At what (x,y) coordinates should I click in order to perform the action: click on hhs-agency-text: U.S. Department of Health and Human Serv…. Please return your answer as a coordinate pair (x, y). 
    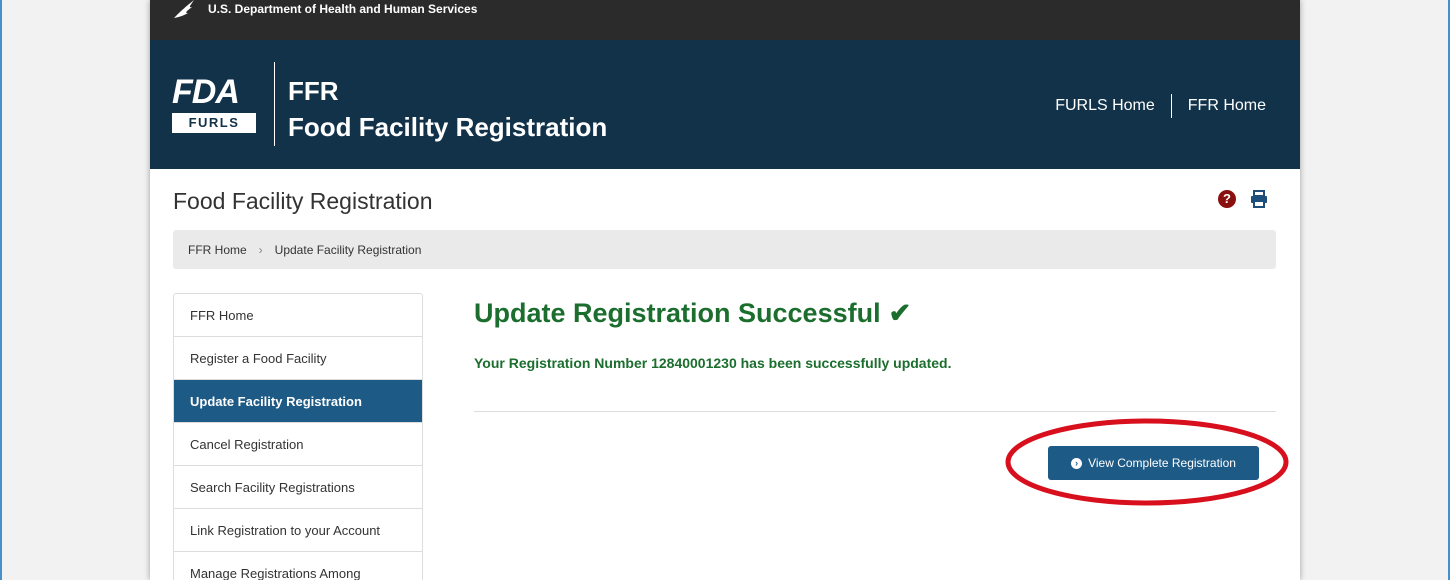
    Looking at the image, I should click on (343, 9).